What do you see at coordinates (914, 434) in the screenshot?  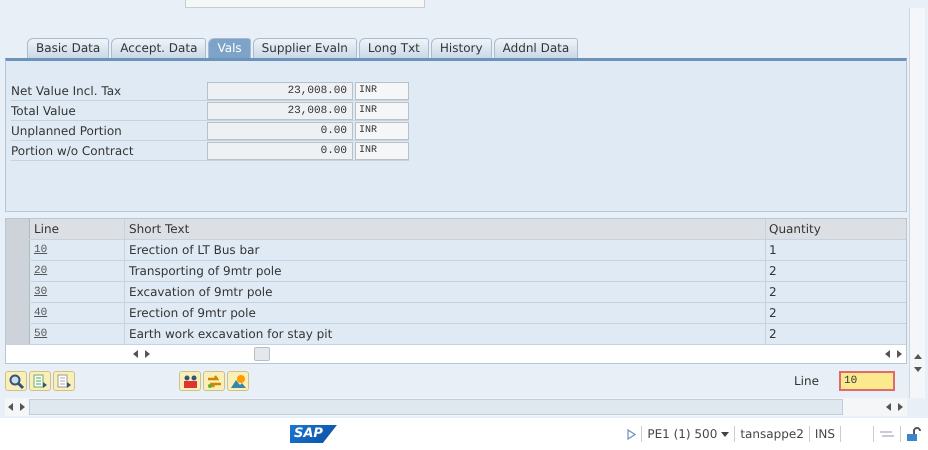 I see `padlock-icon` at bounding box center [914, 434].